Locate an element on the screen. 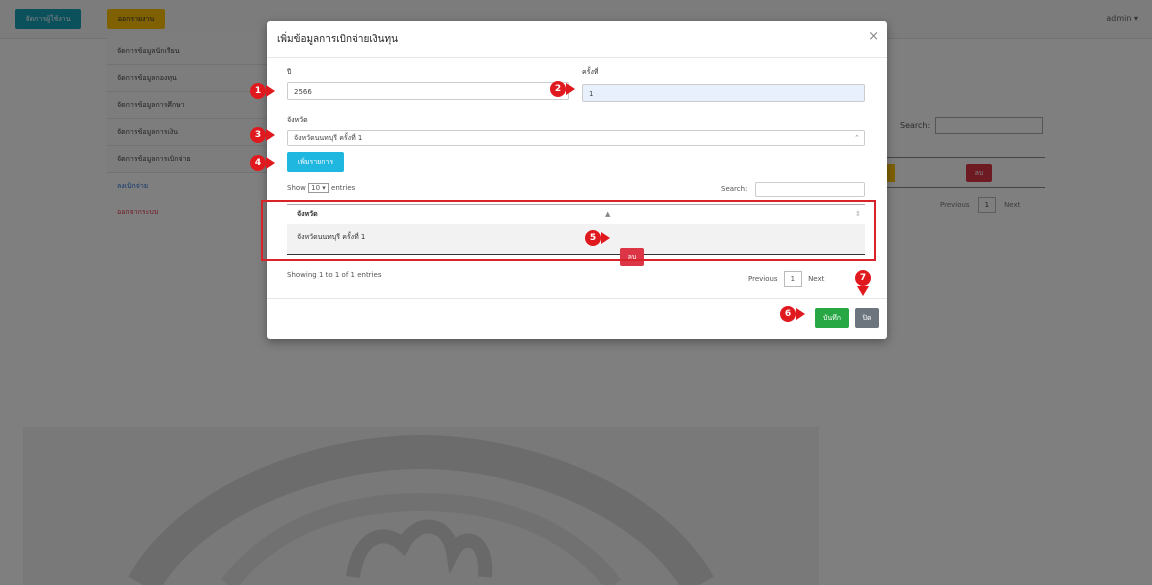 The image size is (1152, 585). entries-length-control: Show 10 ▾ entries is located at coordinates (321, 188).